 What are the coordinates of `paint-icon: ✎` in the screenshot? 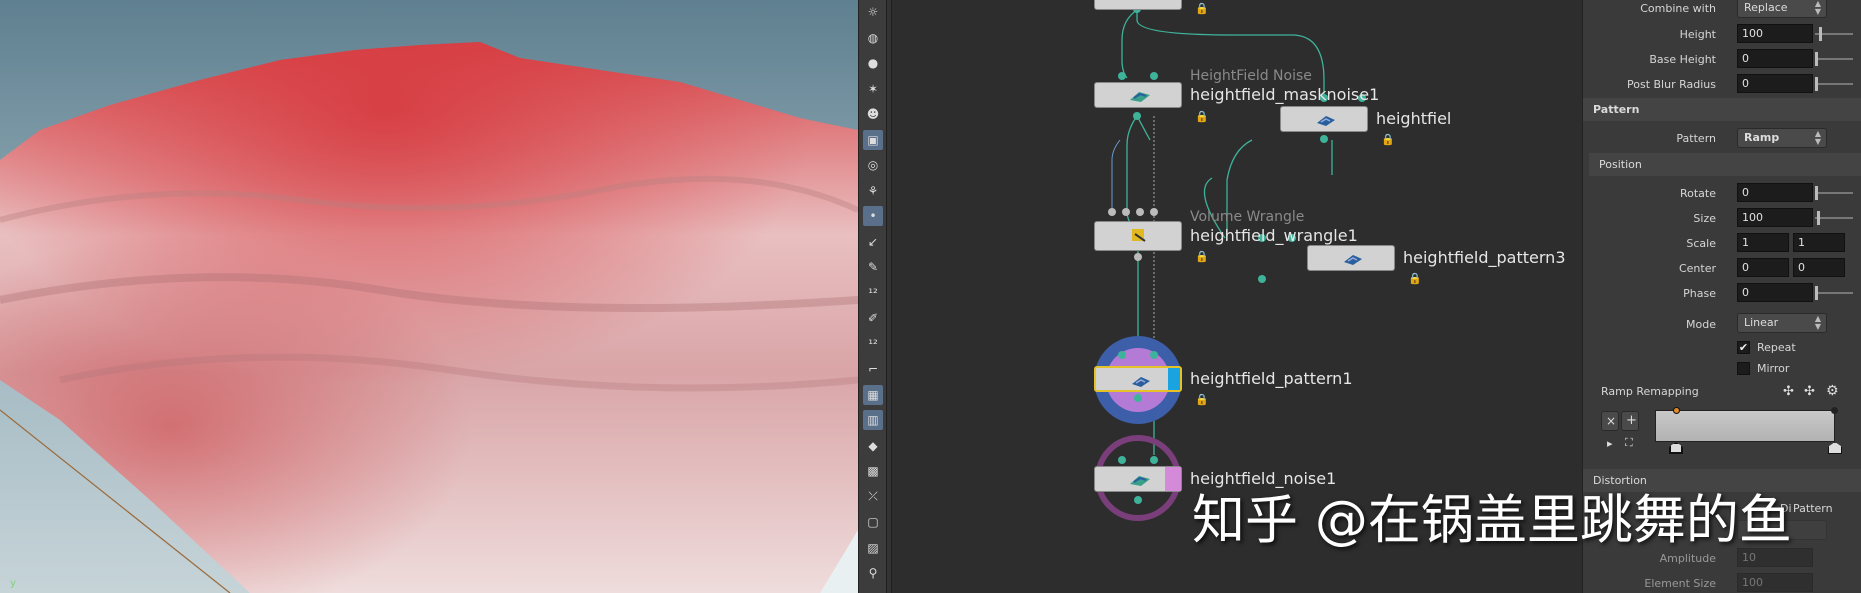 It's located at (873, 267).